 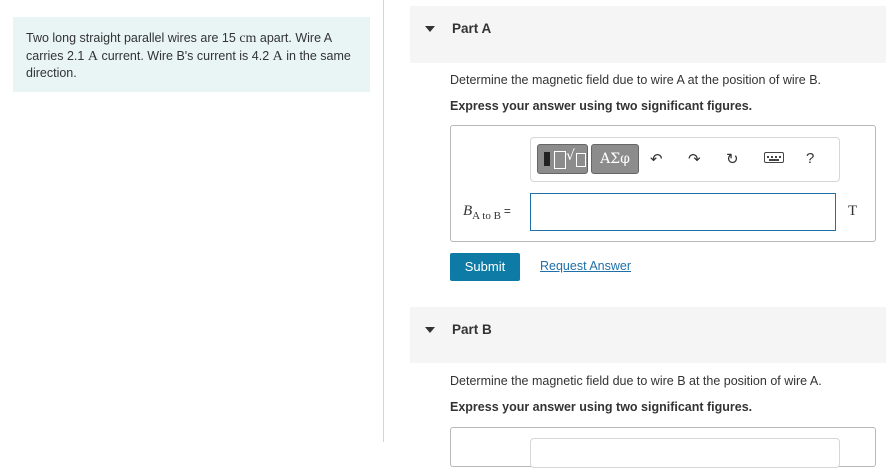 I want to click on template-block-icon, so click(x=547, y=159).